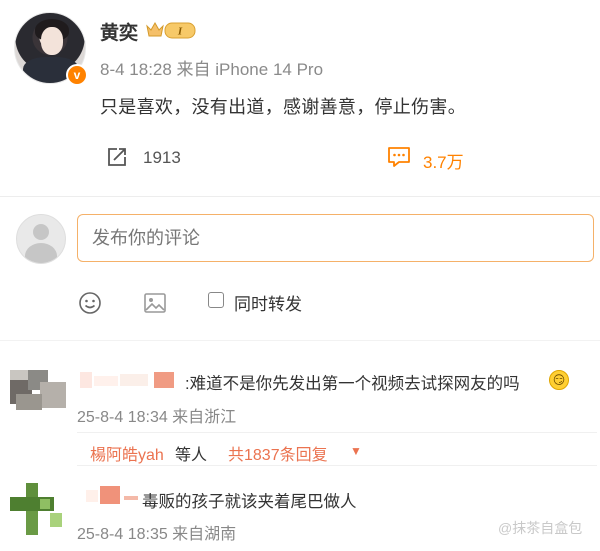 The width and height of the screenshot is (600, 551). Describe the element at coordinates (127, 453) in the screenshot. I see `reply-username: 楊阿皓yah` at that location.